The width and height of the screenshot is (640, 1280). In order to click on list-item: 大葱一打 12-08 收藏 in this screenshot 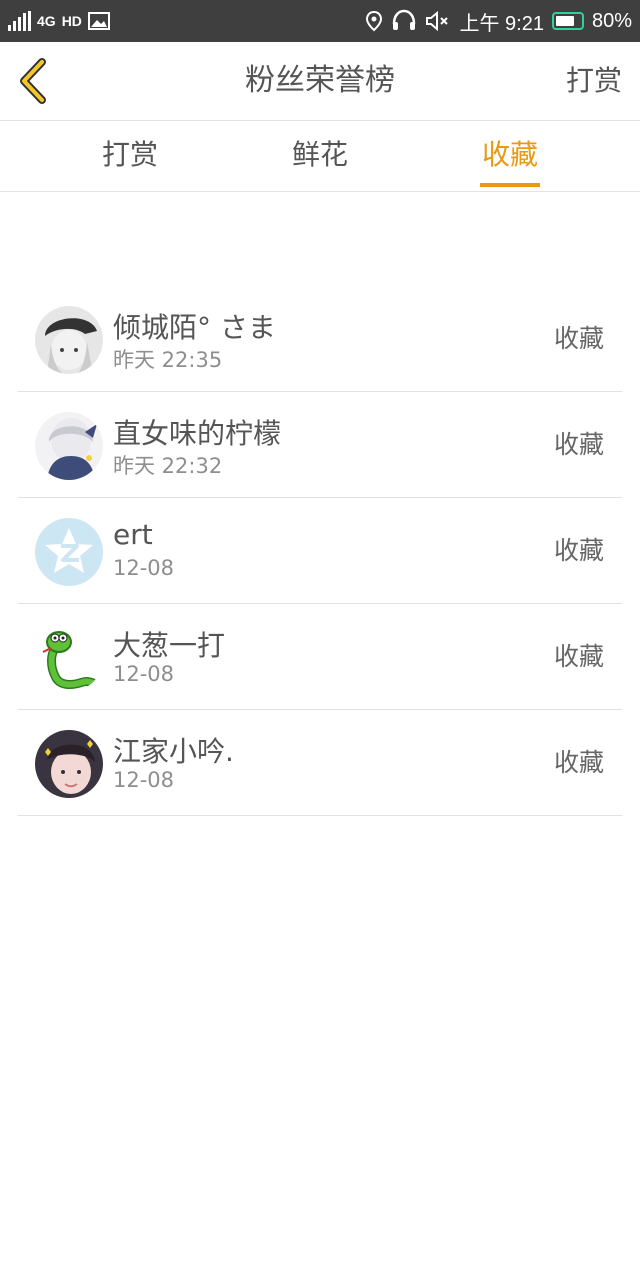, I will do `click(320, 657)`.